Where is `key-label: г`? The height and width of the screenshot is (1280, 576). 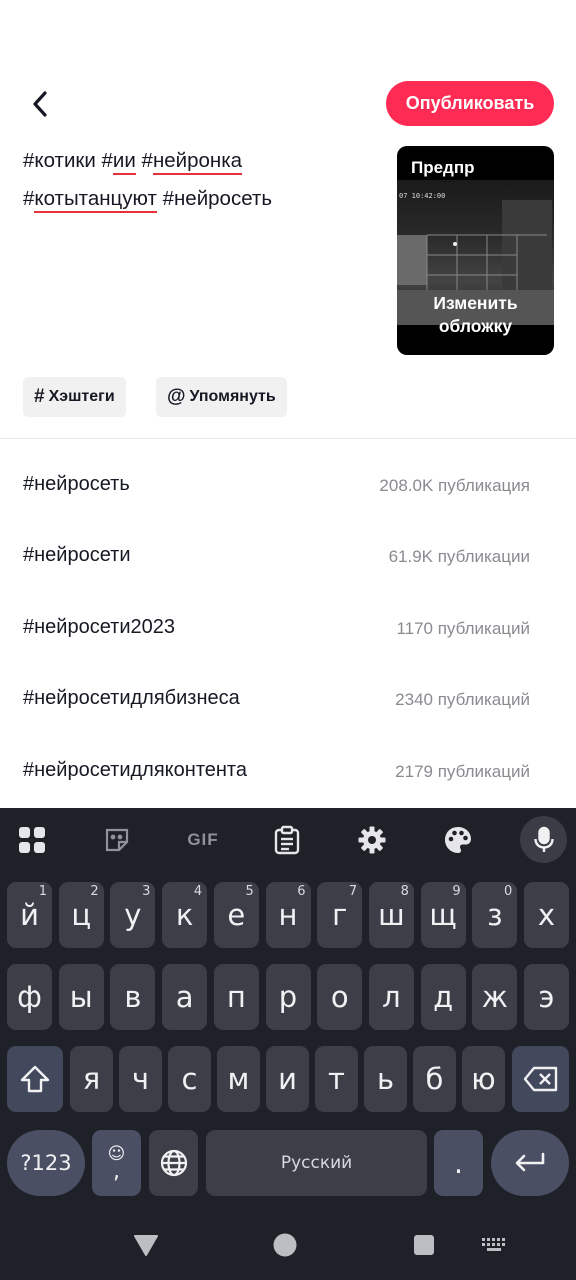 key-label: г is located at coordinates (340, 915).